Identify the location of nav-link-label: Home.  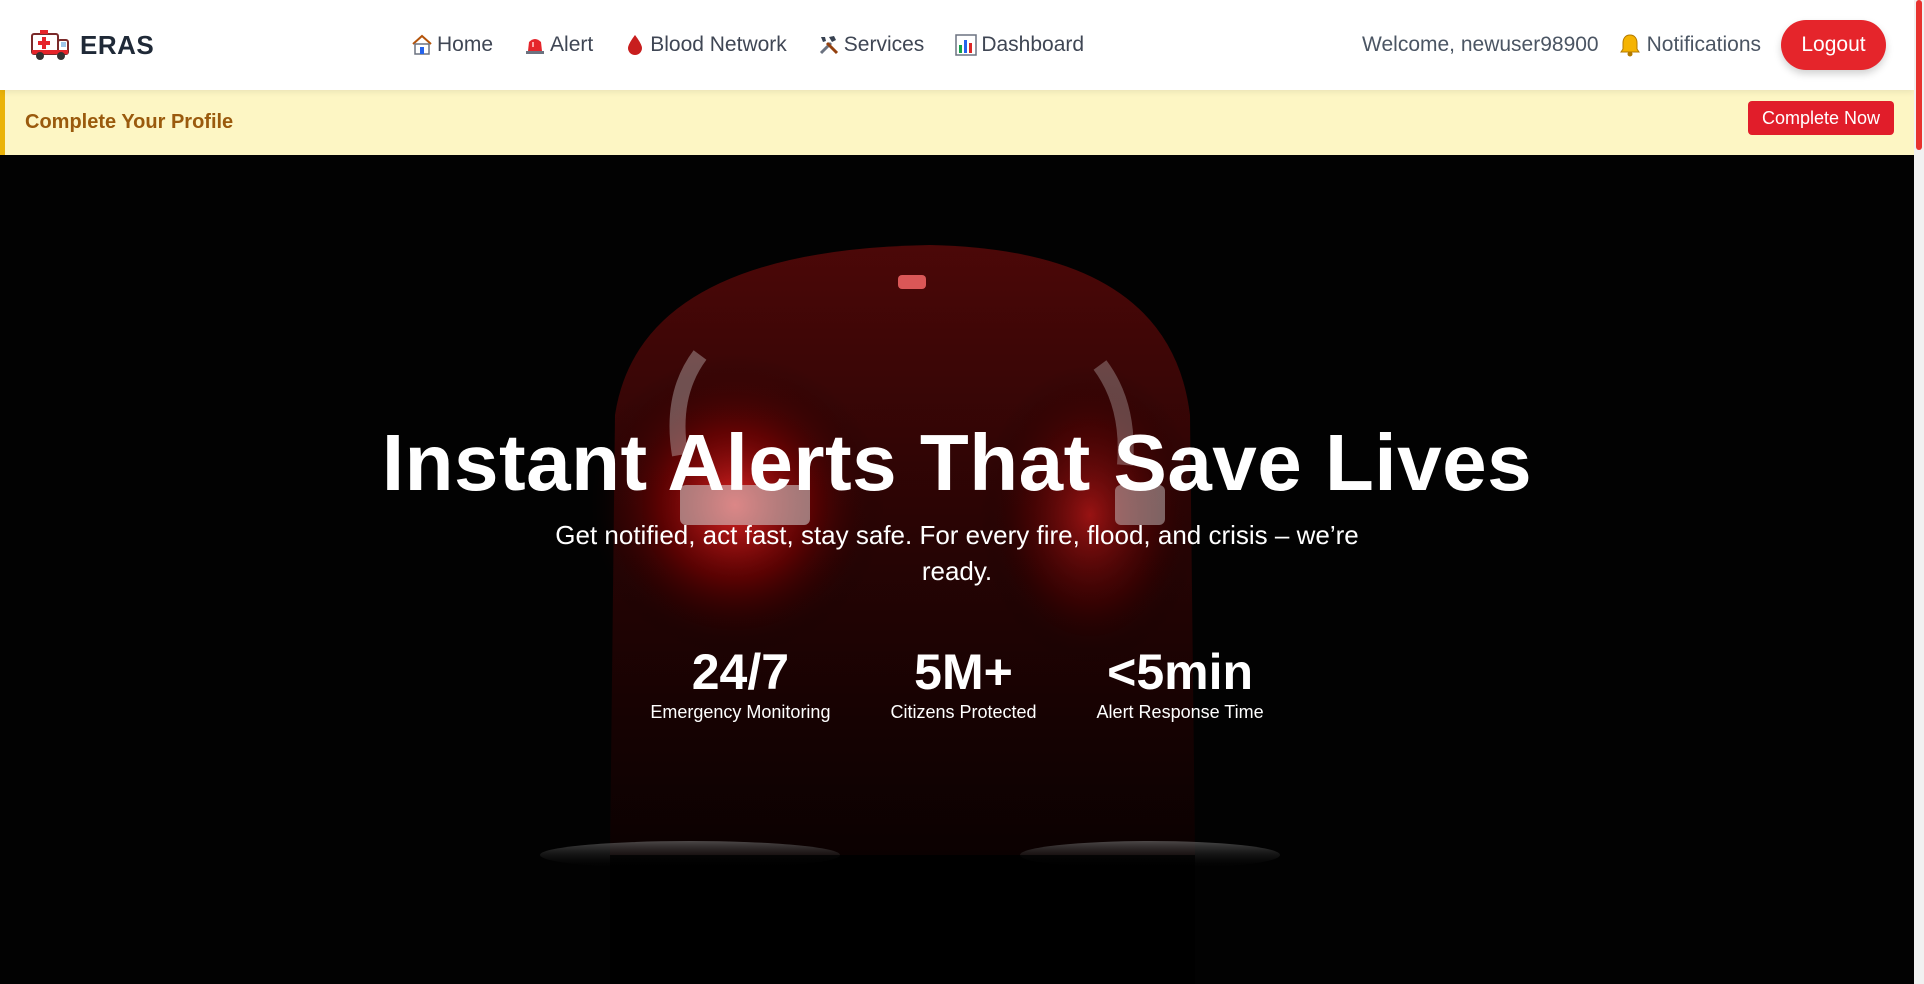
(465, 44).